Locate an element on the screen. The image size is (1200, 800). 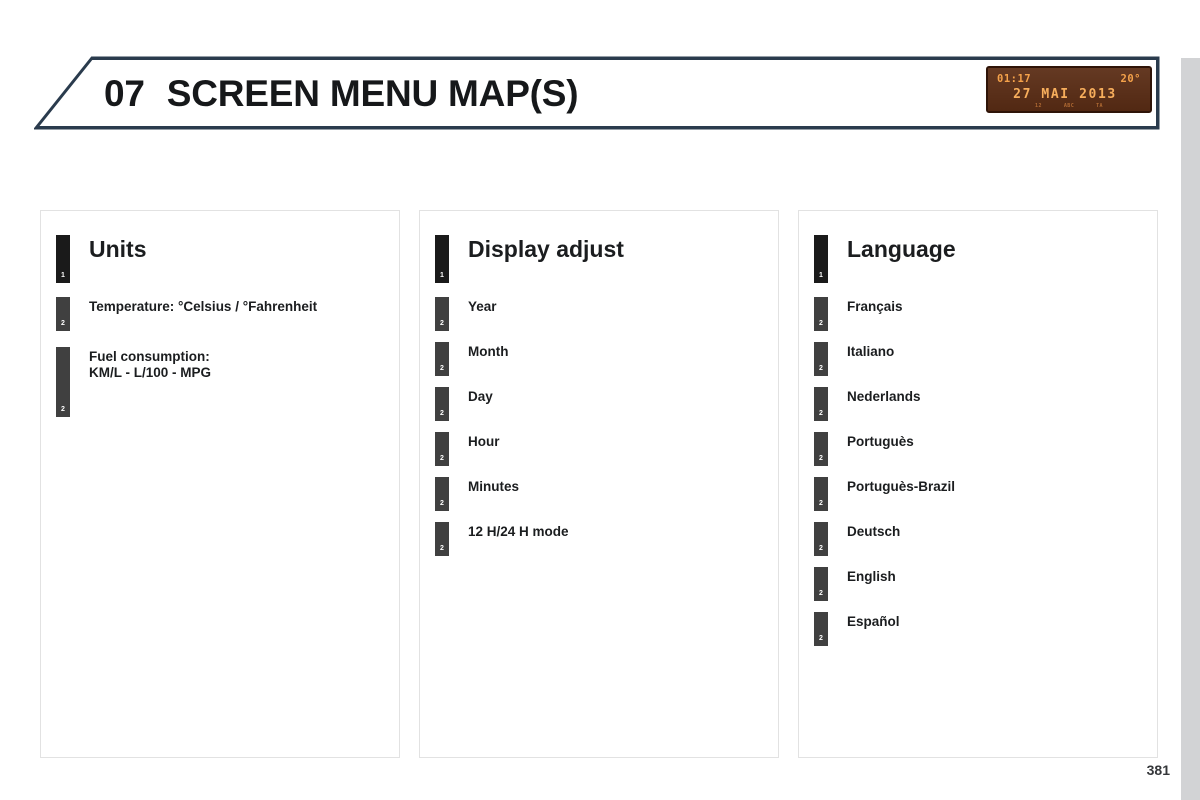
menu-item-row: 2 Deutsch is located at coordinates (978, 539).